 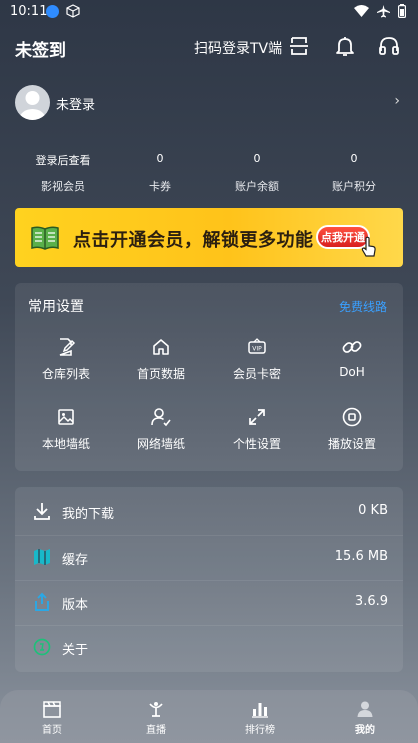 What do you see at coordinates (32, 105) in the screenshot?
I see `default-avatar-icon` at bounding box center [32, 105].